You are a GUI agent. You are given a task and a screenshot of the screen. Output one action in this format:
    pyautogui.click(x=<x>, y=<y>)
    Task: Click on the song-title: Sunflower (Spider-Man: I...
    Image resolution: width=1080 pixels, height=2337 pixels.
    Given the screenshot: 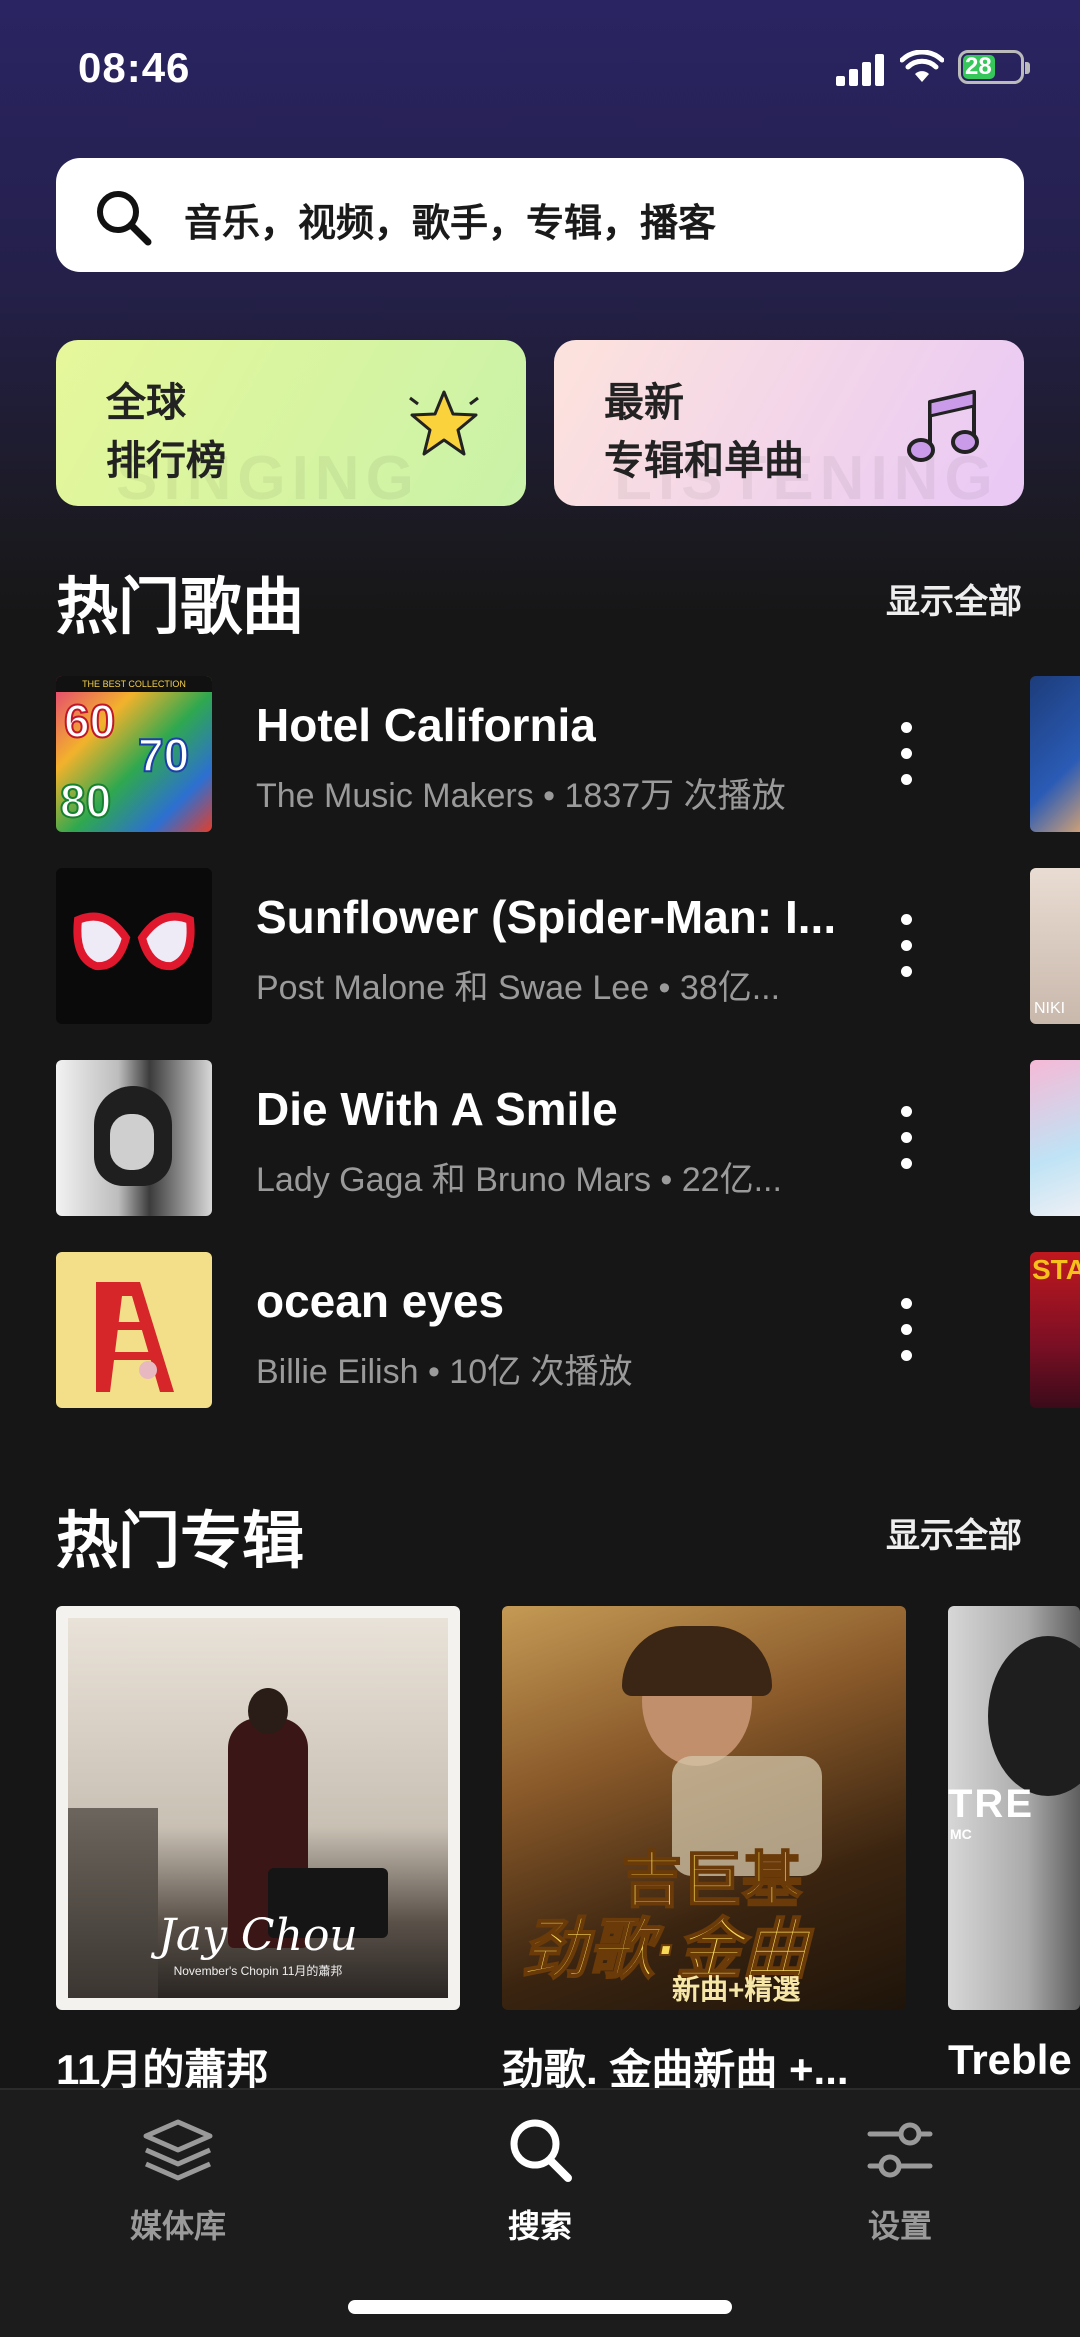 What is the action you would take?
    pyautogui.click(x=546, y=917)
    